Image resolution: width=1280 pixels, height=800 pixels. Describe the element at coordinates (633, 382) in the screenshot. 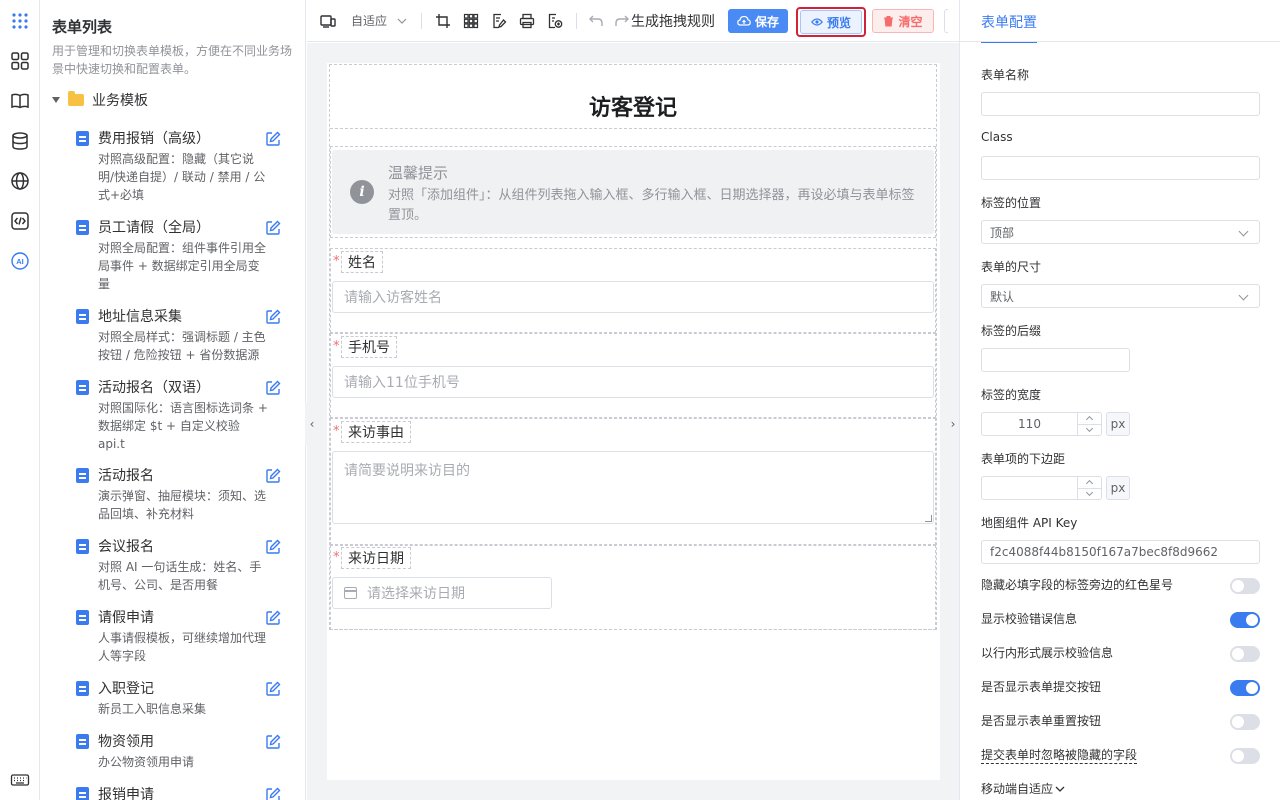

I see `phone-input: 请输入11位手机号` at that location.